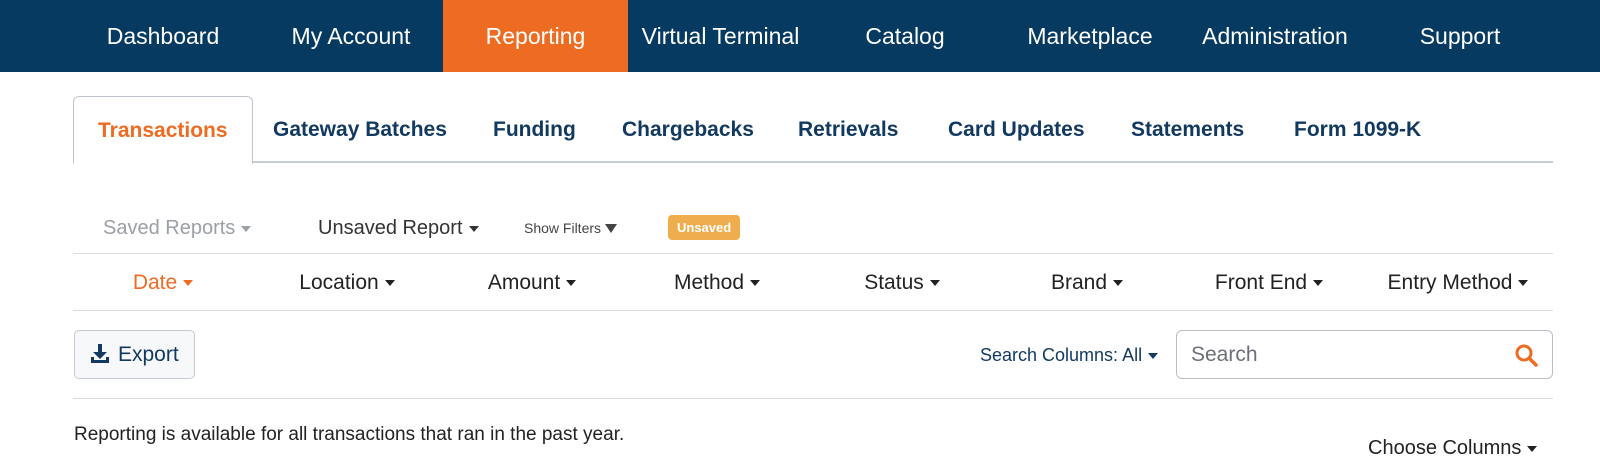 The width and height of the screenshot is (1600, 473). Describe the element at coordinates (339, 282) in the screenshot. I see `filter-location-label: Location` at that location.